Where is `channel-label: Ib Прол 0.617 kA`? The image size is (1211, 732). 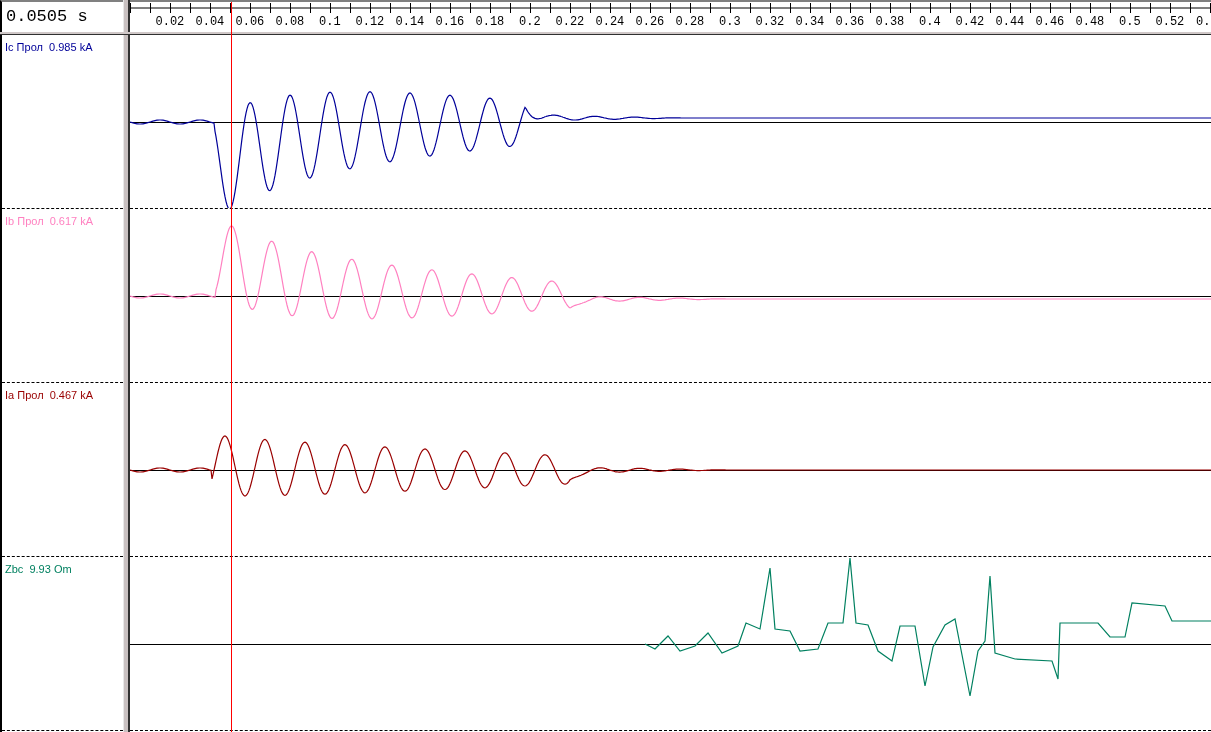 channel-label: Ib Прол 0.617 kA is located at coordinates (49, 221).